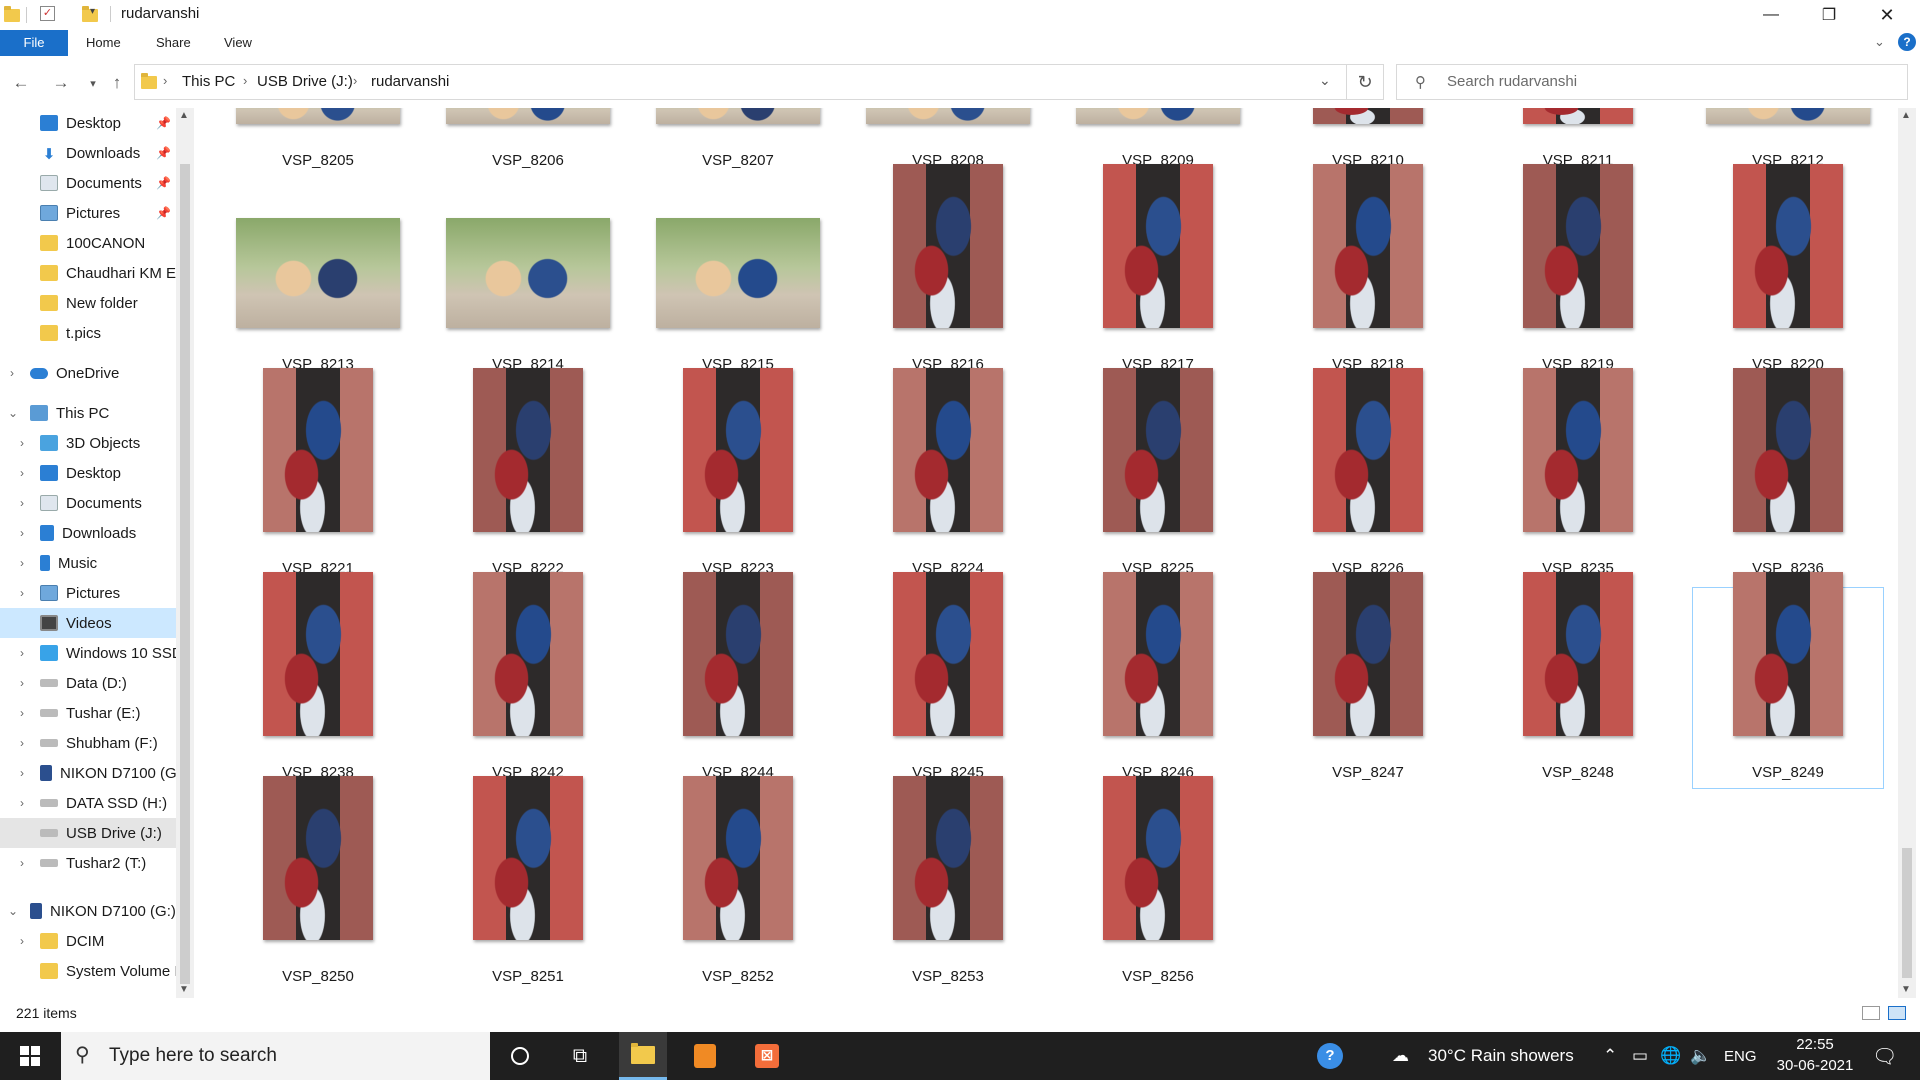  Describe the element at coordinates (108, 273) in the screenshot. I see `nav-item-chaudhari: Chaudhari KM Er` at that location.